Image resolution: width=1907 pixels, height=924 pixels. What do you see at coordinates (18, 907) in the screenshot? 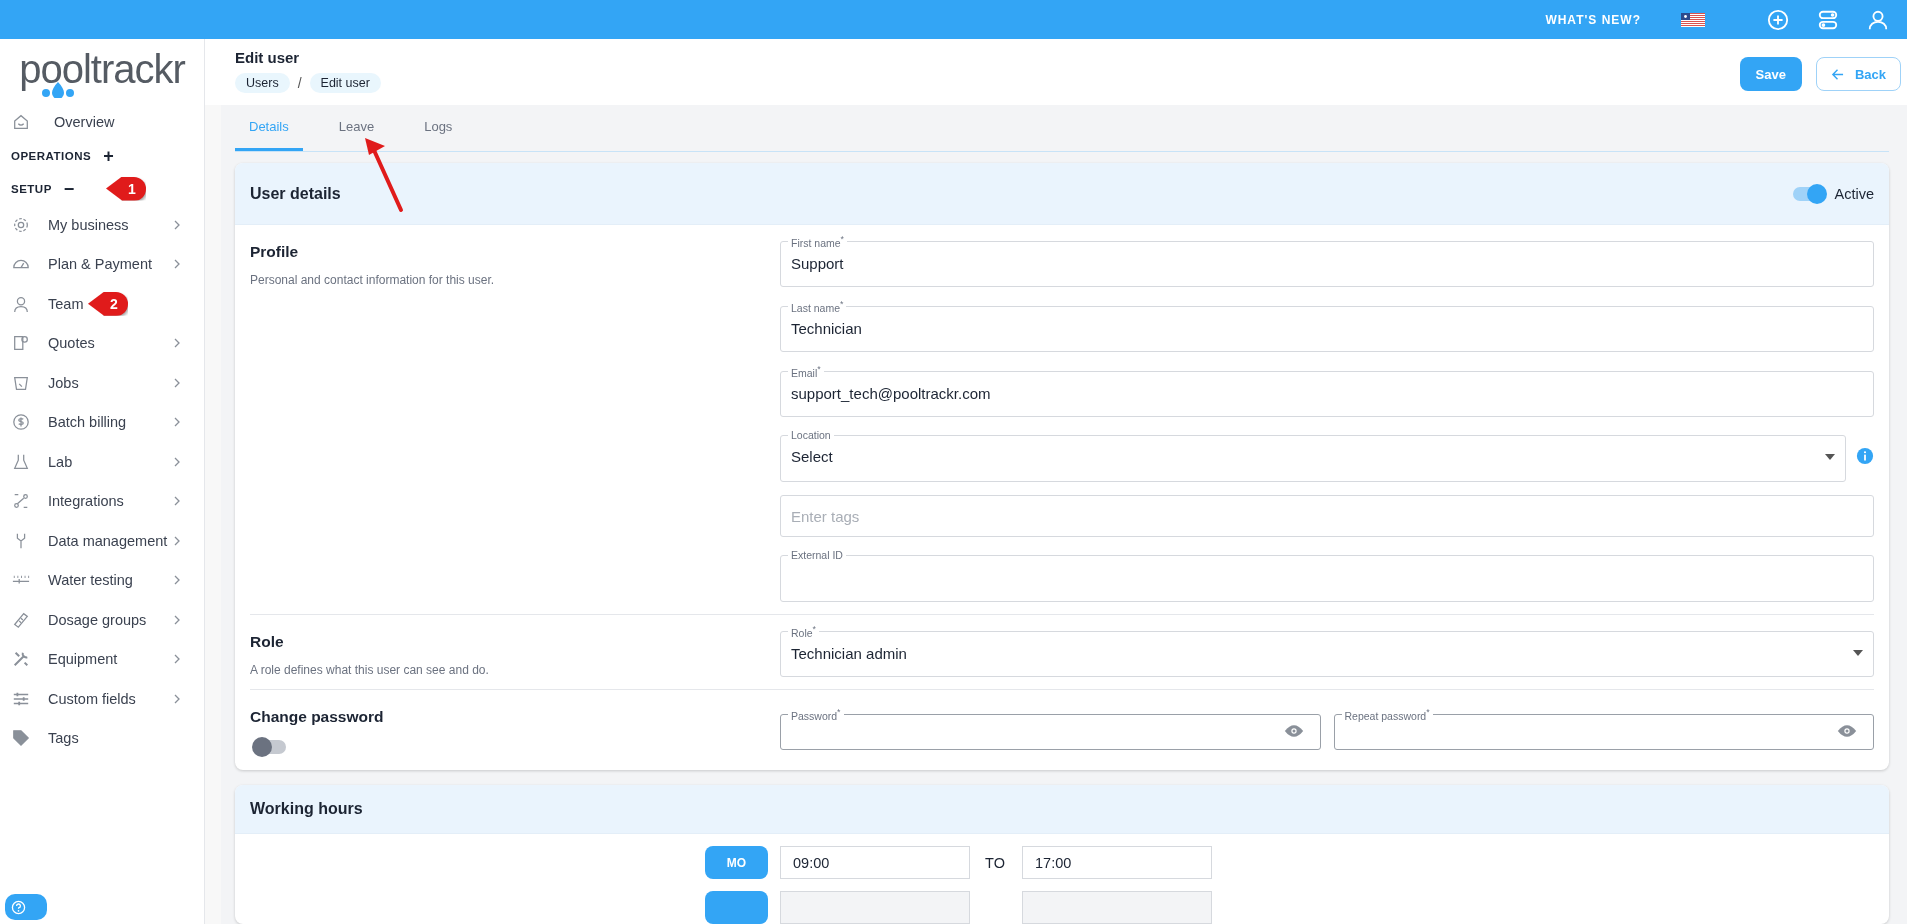
I see `help-icon` at bounding box center [18, 907].